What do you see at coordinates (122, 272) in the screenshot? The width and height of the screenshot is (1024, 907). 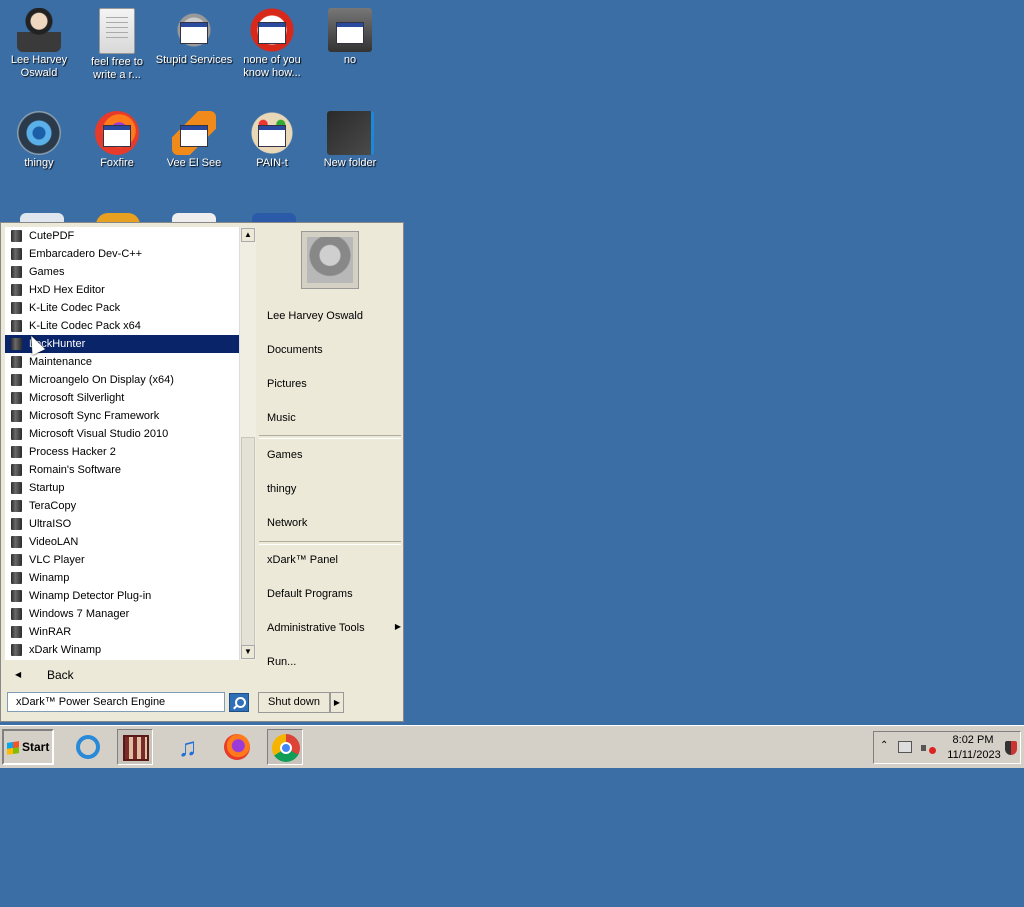 I see `program-folder-item: Games` at bounding box center [122, 272].